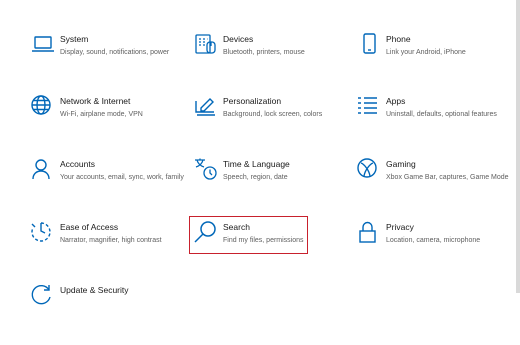  I want to click on globe-icon, so click(43, 107).